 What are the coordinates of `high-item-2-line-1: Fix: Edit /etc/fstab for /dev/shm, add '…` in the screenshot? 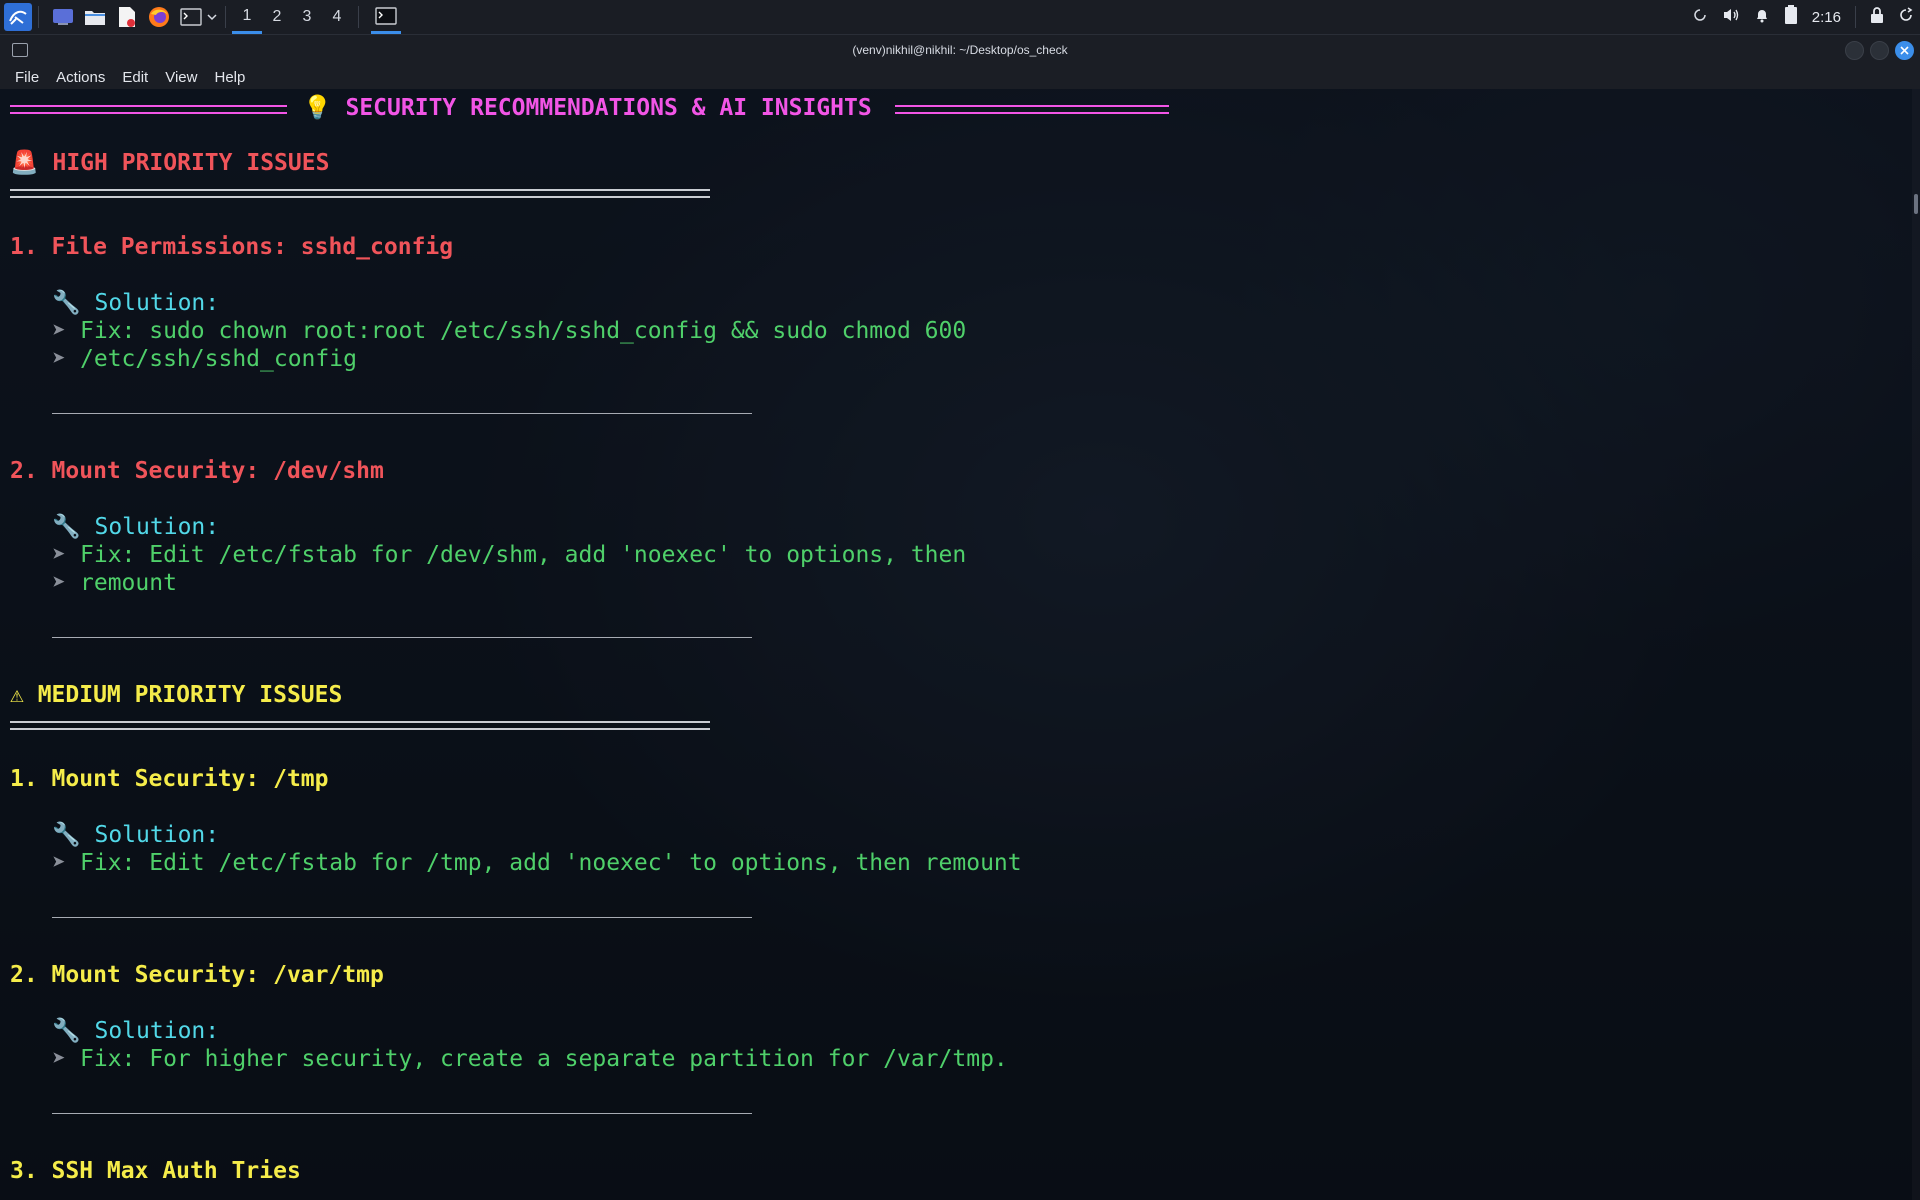 It's located at (523, 555).